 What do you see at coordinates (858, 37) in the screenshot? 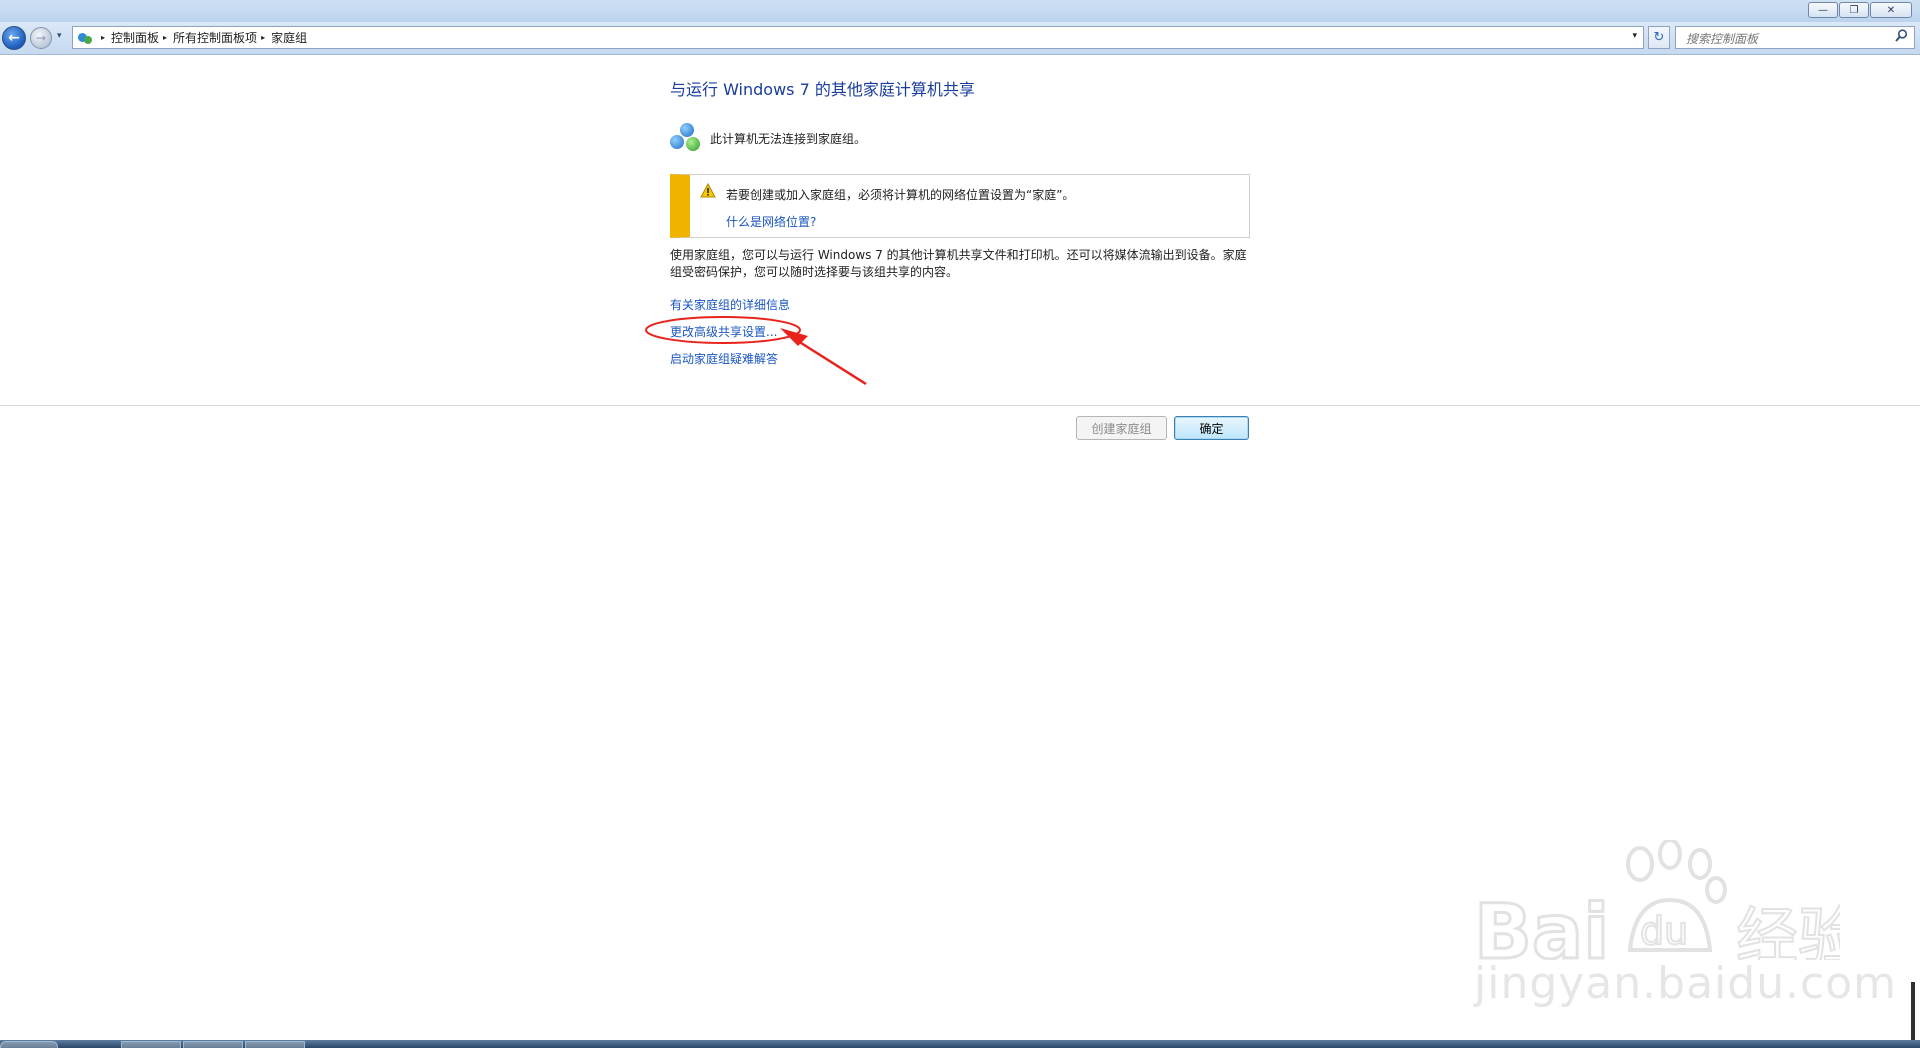
I see `address-bar: ▸ 控制面板 ▸ 所有控制面板项 ▸ 家庭组 ▾` at bounding box center [858, 37].